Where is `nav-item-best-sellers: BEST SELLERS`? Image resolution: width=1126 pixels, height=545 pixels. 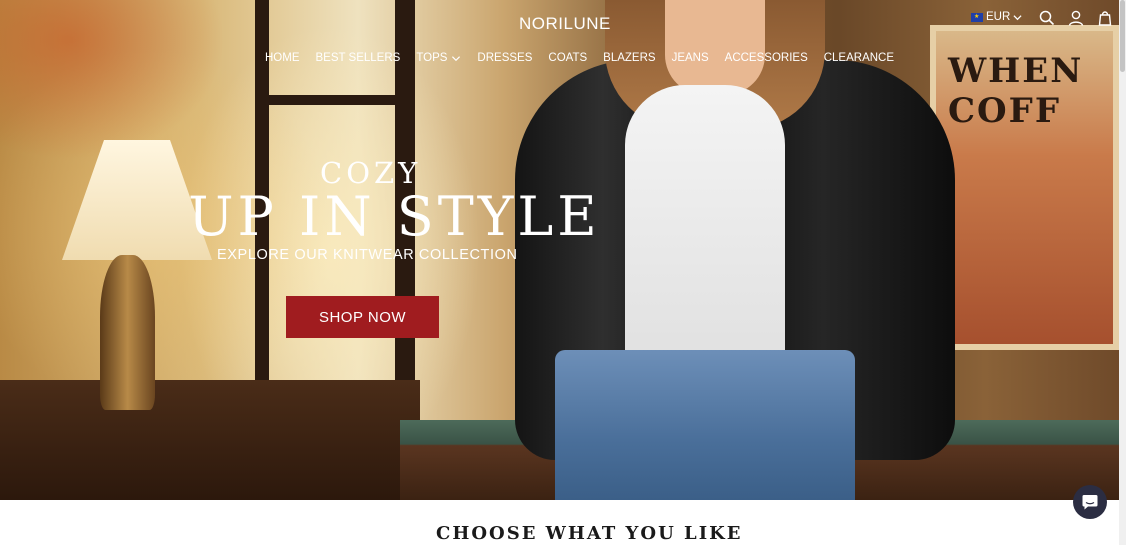 nav-item-best-sellers: BEST SELLERS is located at coordinates (358, 58).